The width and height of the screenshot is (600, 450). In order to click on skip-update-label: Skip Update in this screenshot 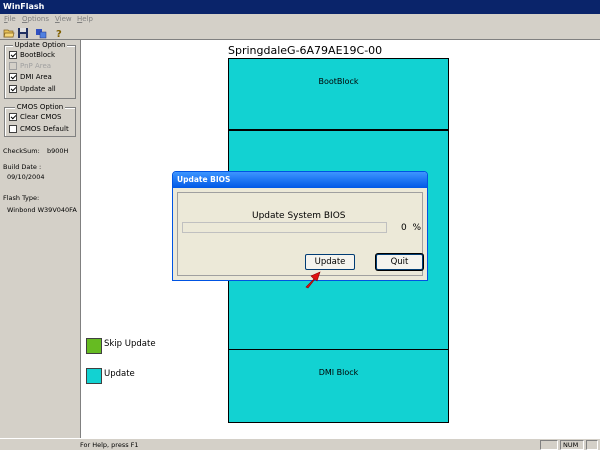, I will do `click(130, 344)`.